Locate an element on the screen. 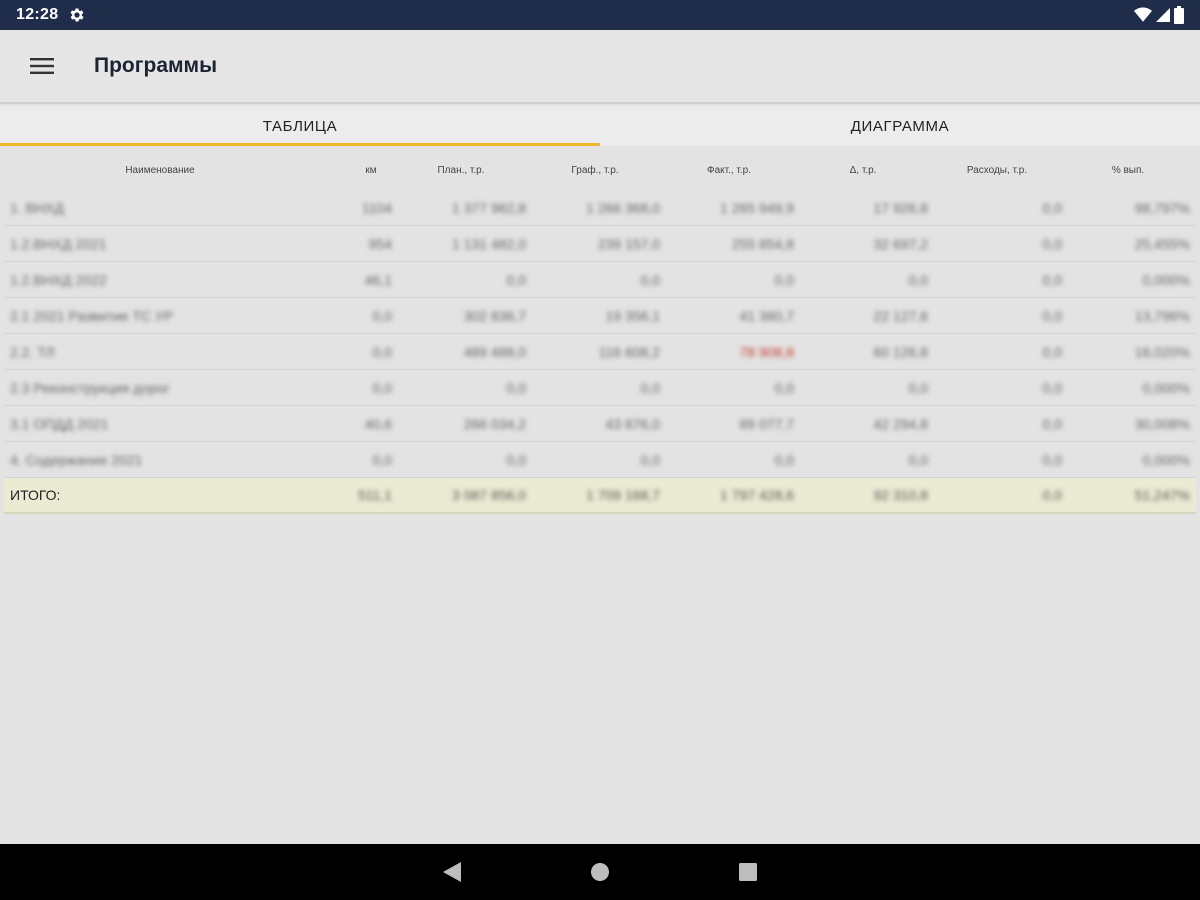 This screenshot has width=1200, height=900. gear-icon is located at coordinates (77, 15).